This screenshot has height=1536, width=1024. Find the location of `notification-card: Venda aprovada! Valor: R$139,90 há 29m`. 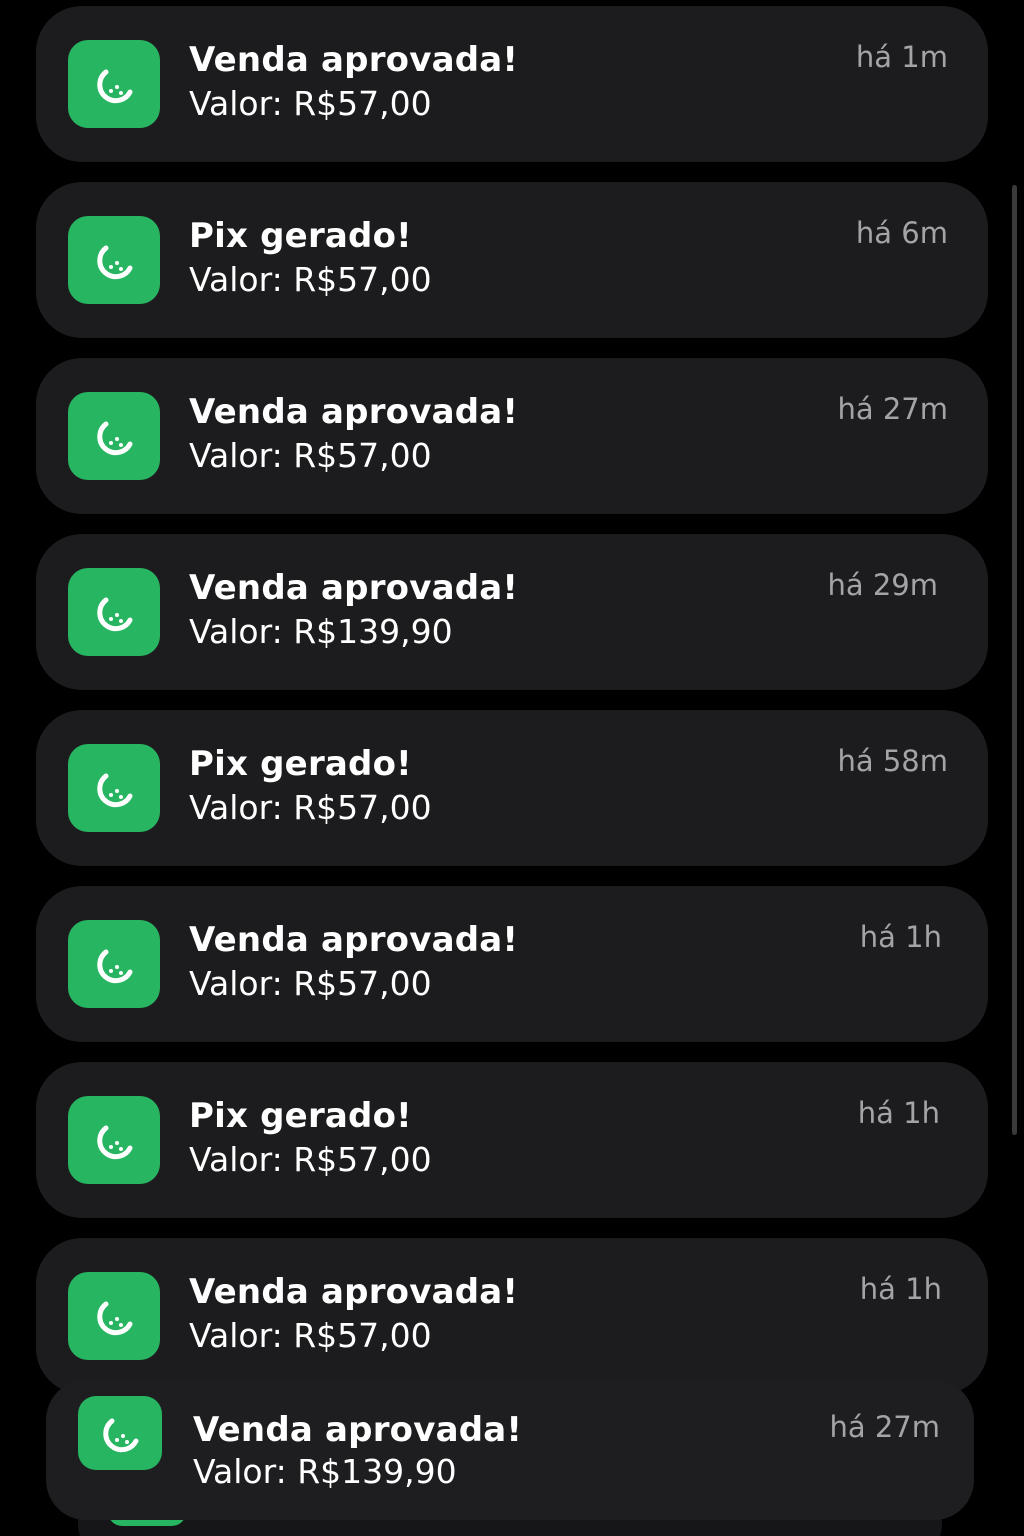

notification-card: Venda aprovada! Valor: R$139,90 há 29m is located at coordinates (512, 612).